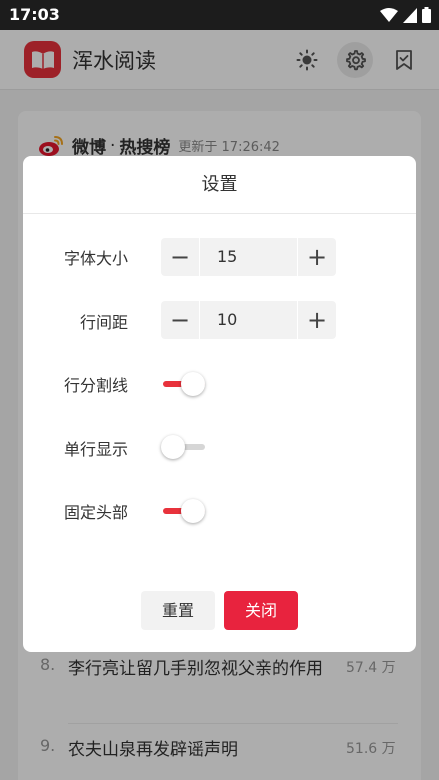 This screenshot has width=439, height=780. I want to click on fixed-header-toggle, so click(184, 511).